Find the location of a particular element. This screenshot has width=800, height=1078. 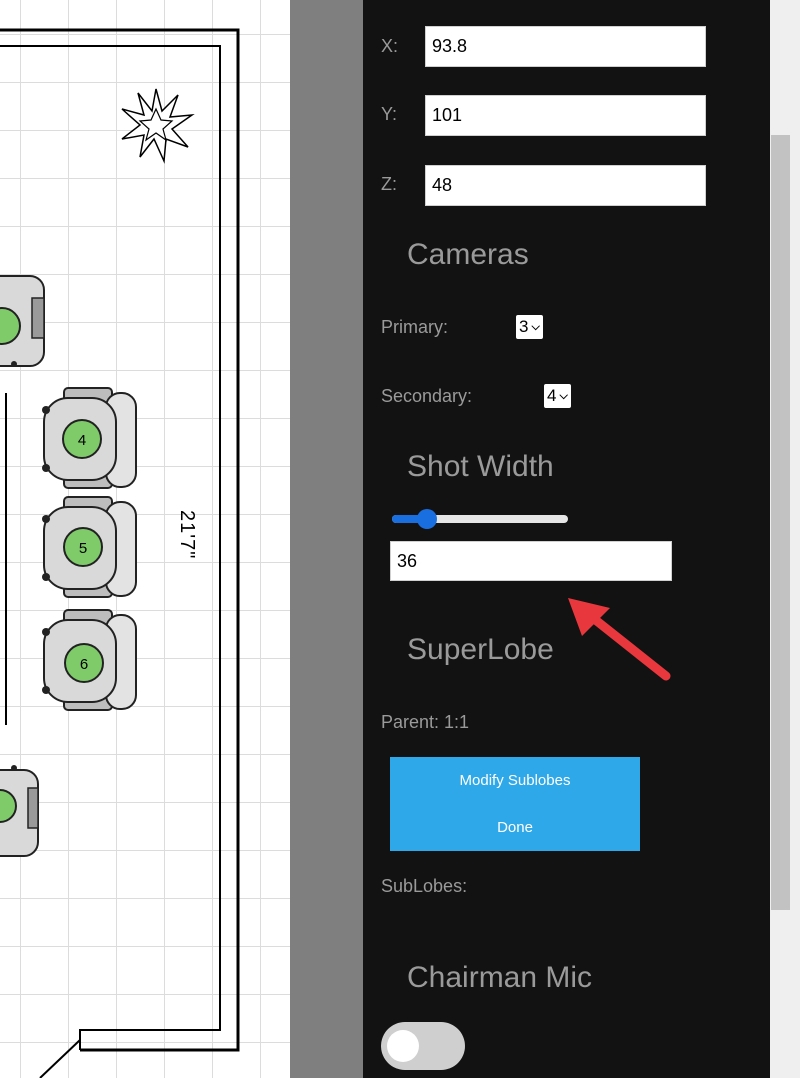

primary-camera-label: Primary: is located at coordinates (414, 327).